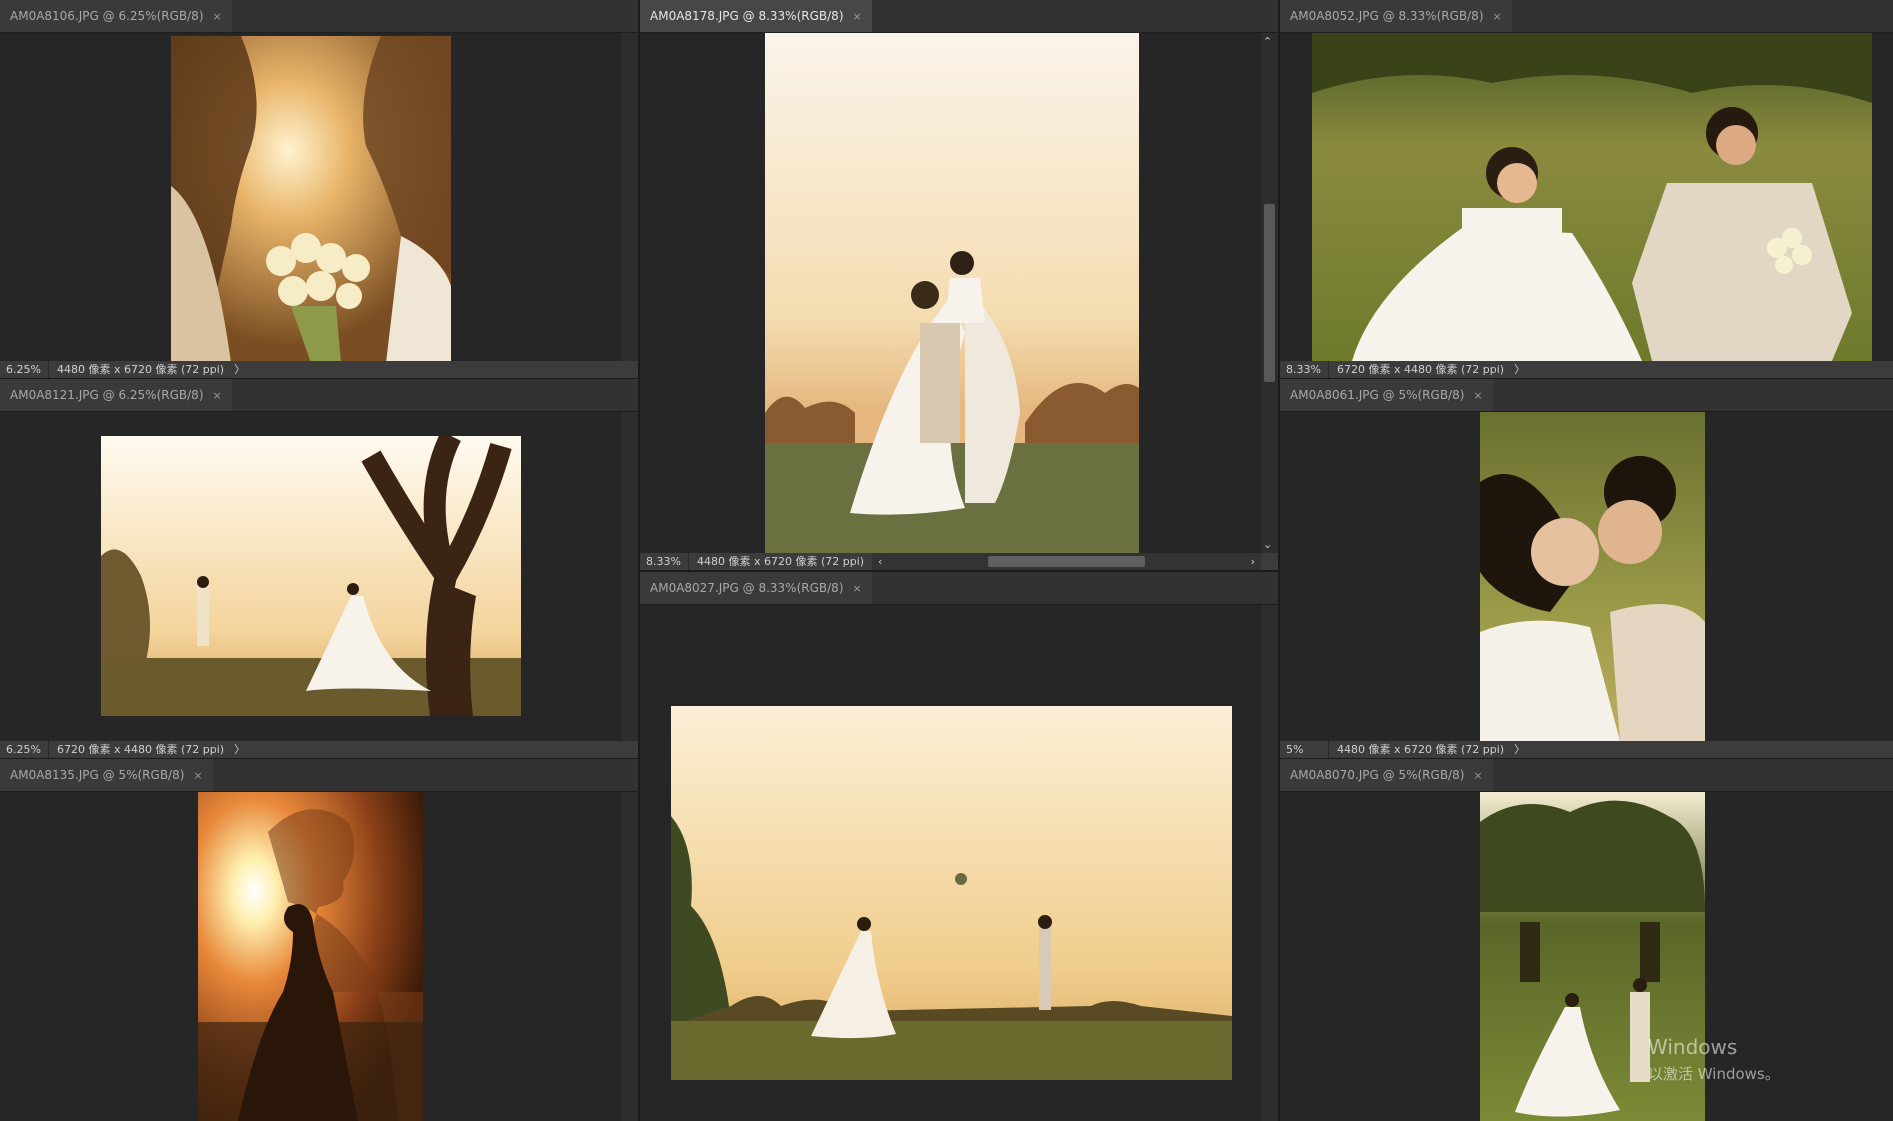  Describe the element at coordinates (311, 199) in the screenshot. I see `photo-couple-tulips` at that location.